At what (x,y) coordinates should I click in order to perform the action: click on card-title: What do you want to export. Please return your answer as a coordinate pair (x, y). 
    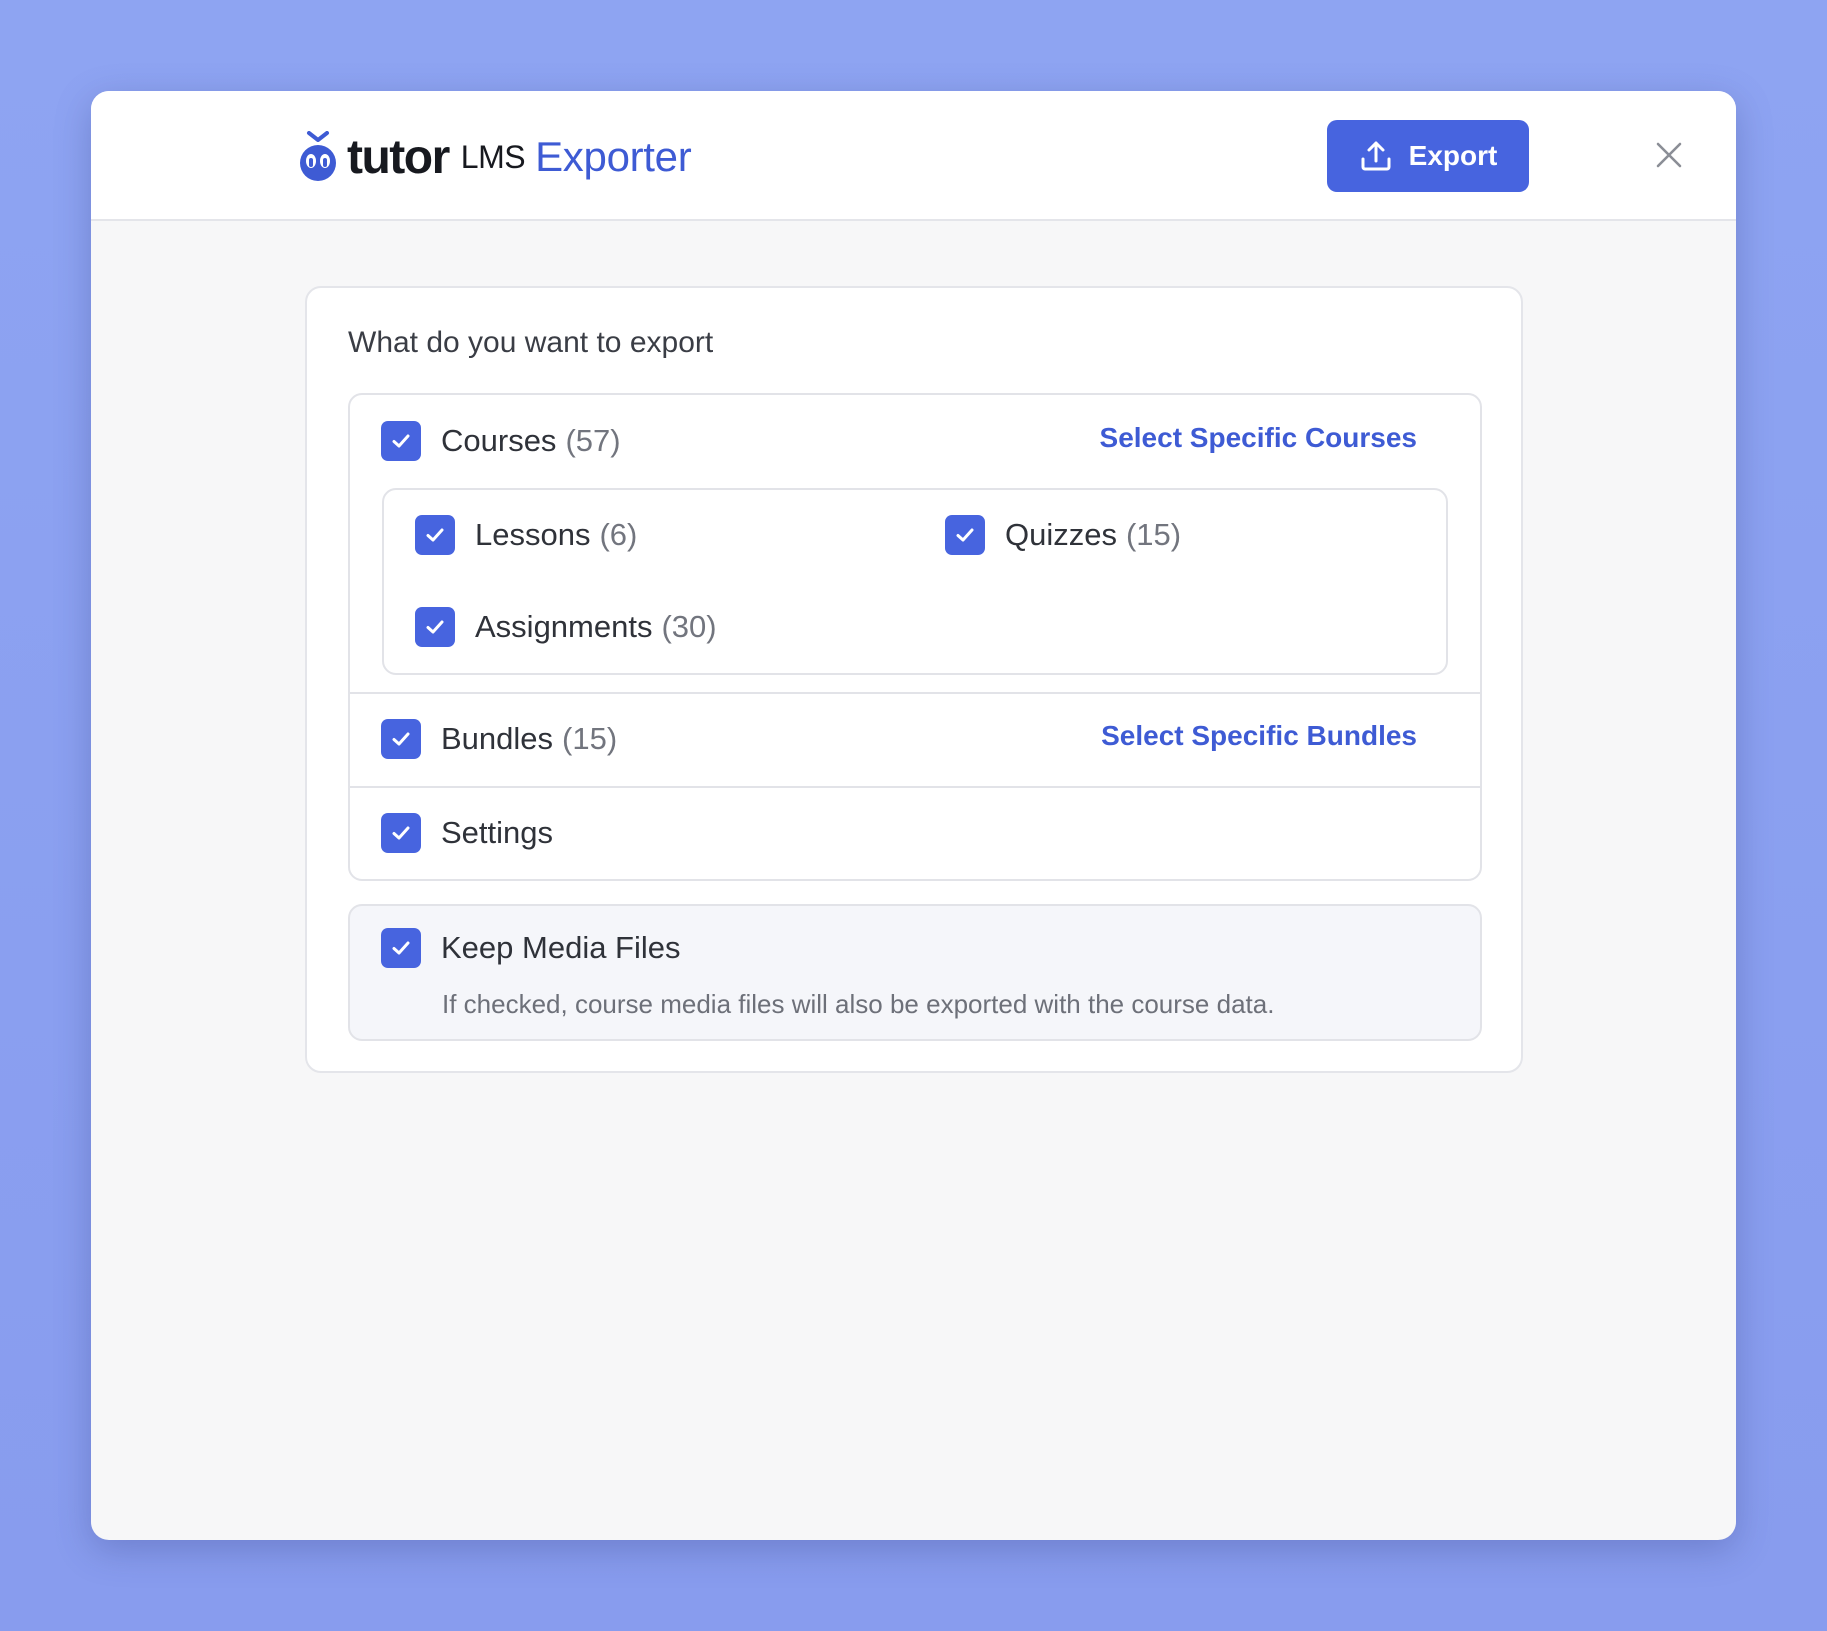
    Looking at the image, I should click on (531, 342).